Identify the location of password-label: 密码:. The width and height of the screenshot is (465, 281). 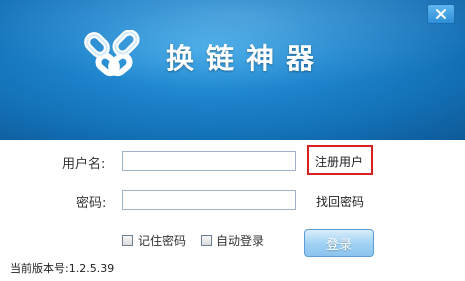
(91, 203).